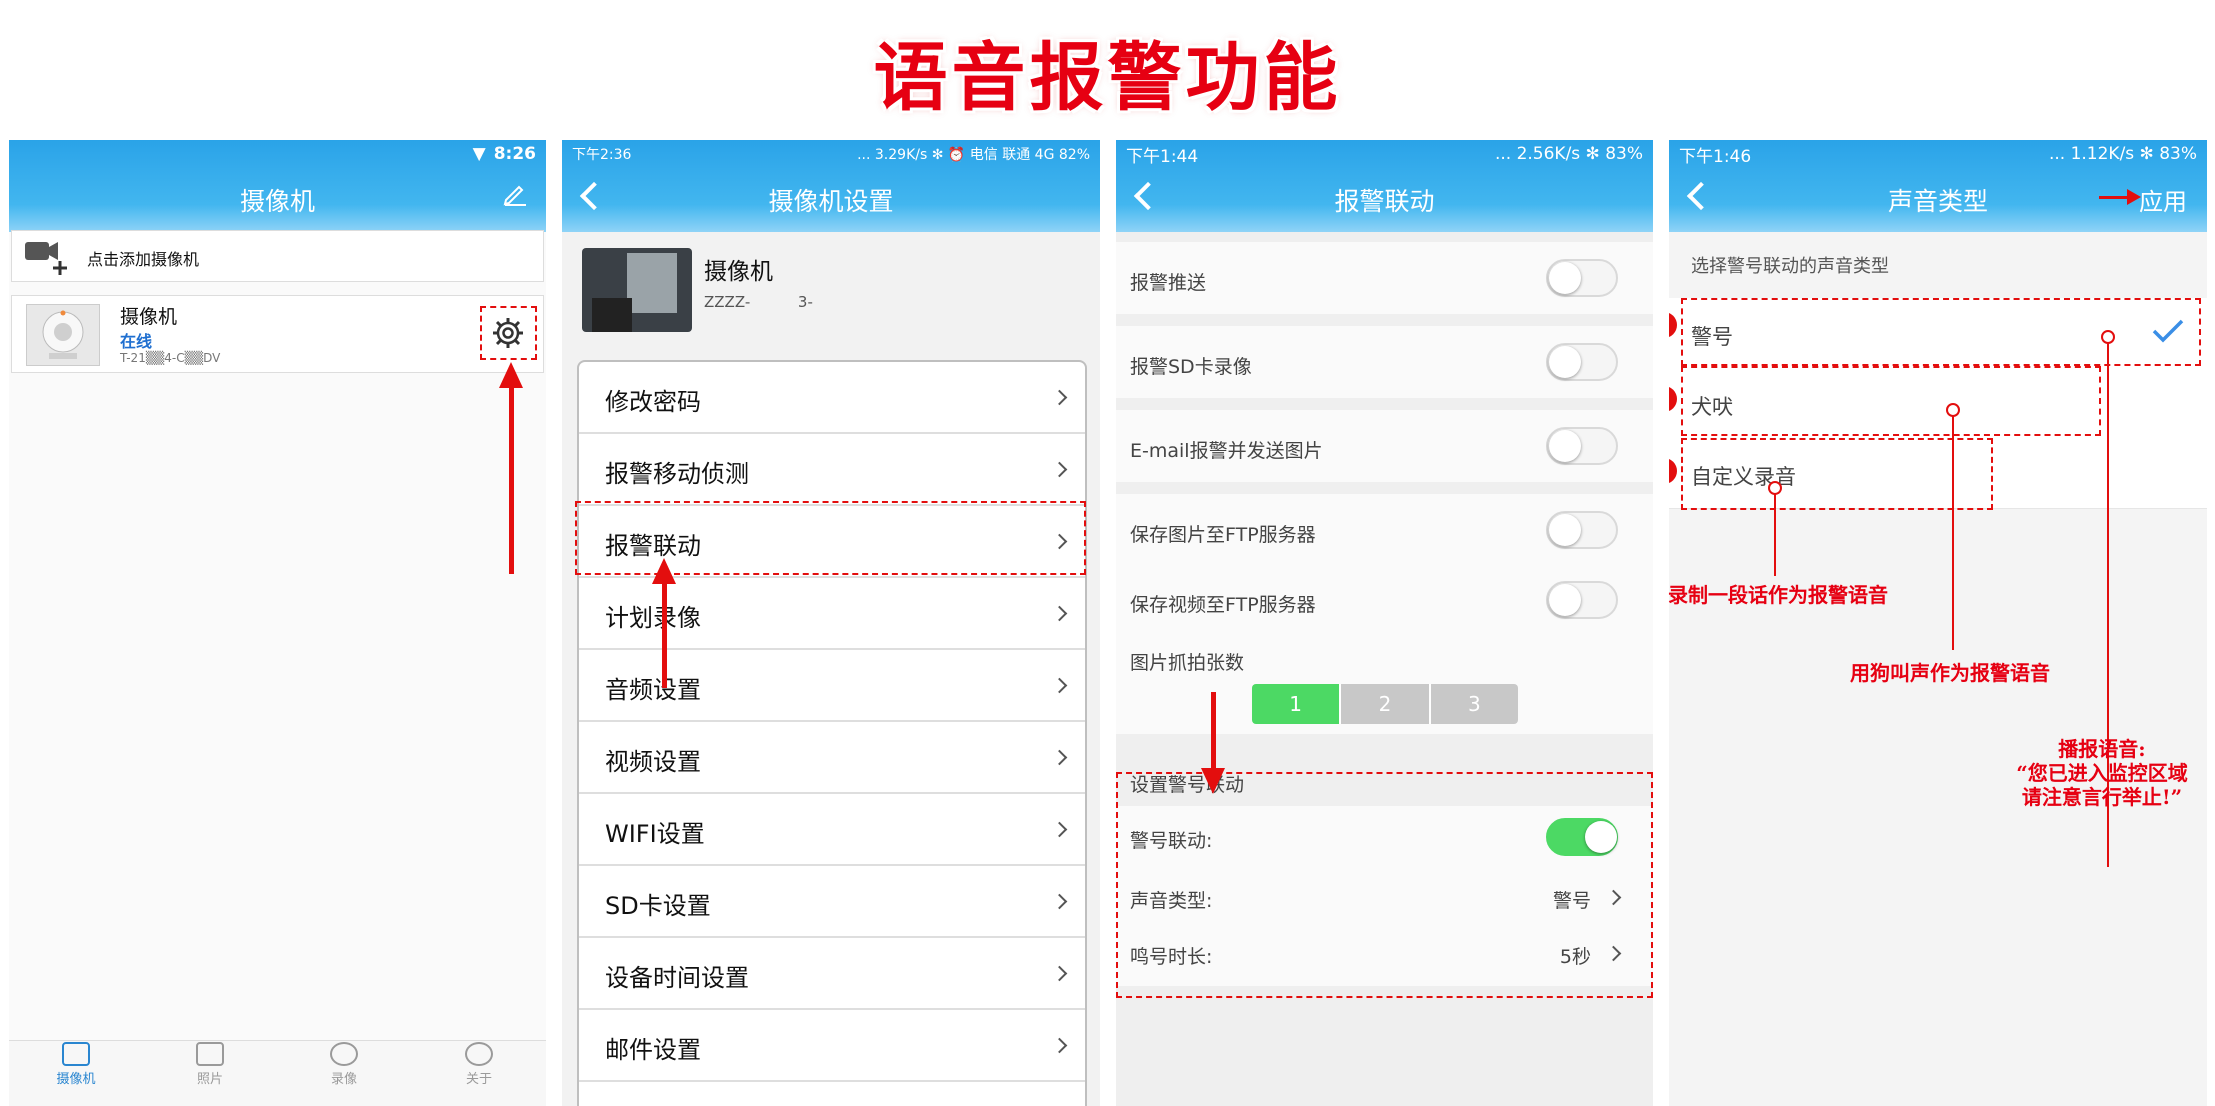  I want to click on app-header: 下午1:46 ... 1.12K/s ✻ 83% 声音类型 应用, so click(1938, 186).